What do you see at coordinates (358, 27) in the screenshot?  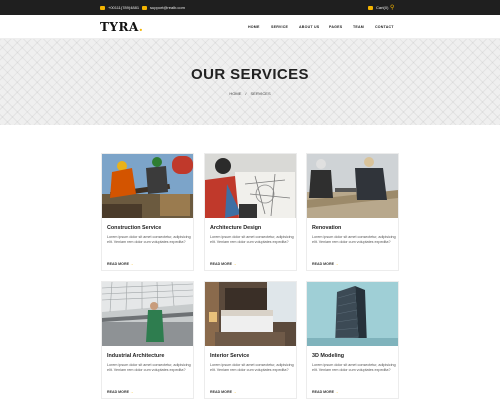 I see `nav-team: TEAM` at bounding box center [358, 27].